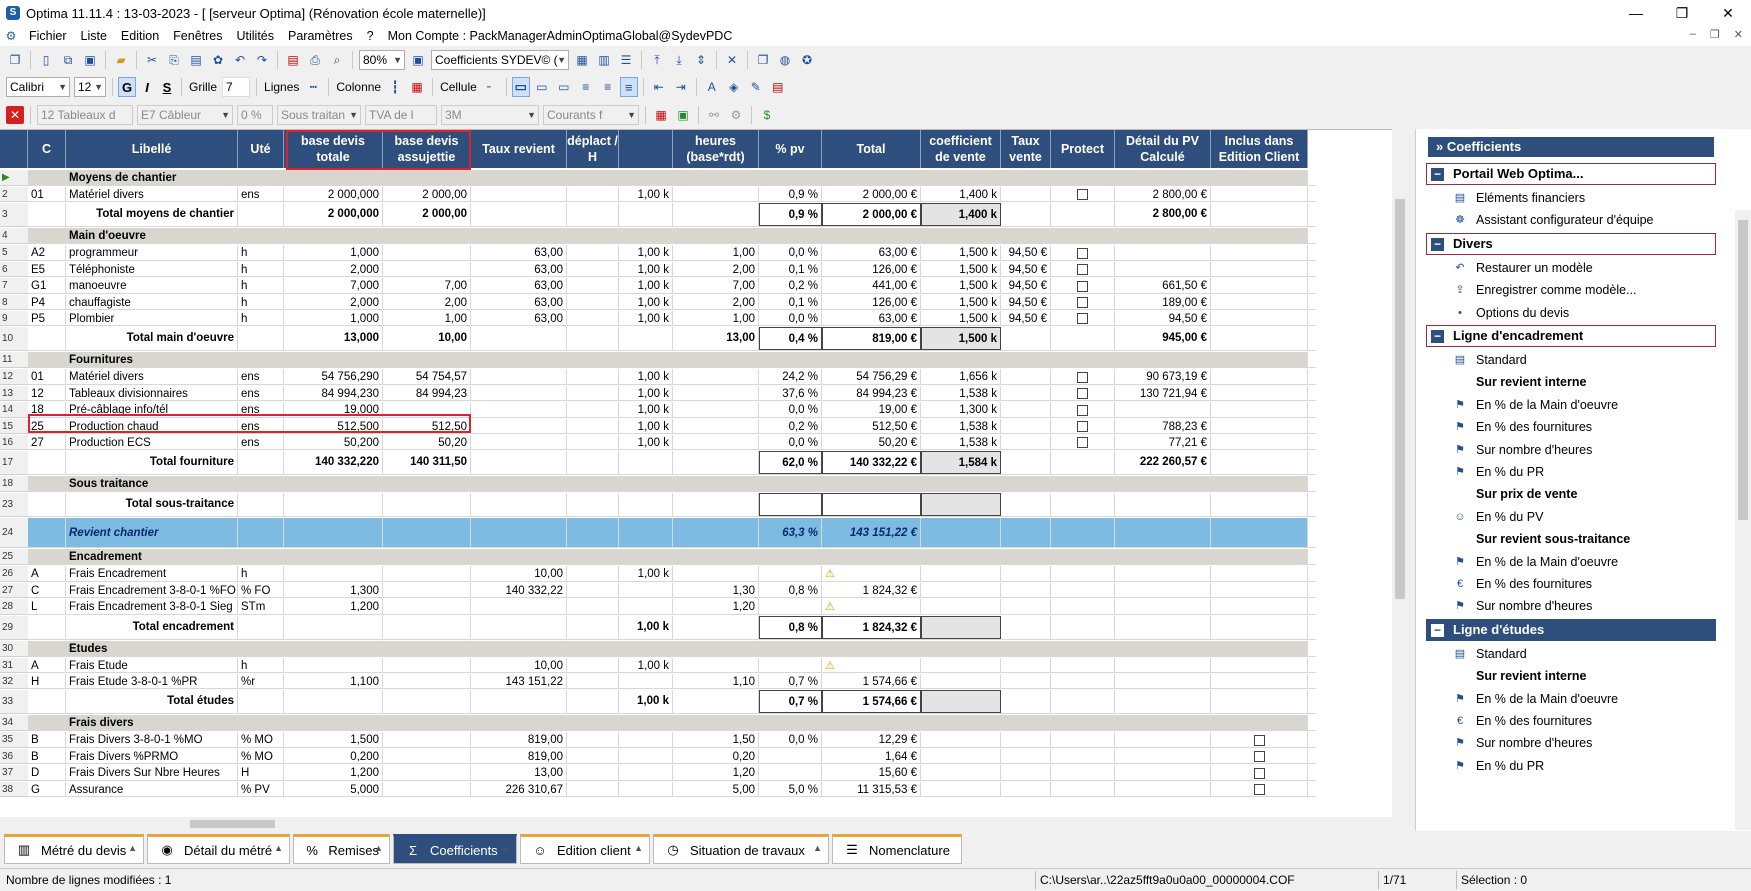  I want to click on cell-cv: 1,538 k, so click(961, 442).